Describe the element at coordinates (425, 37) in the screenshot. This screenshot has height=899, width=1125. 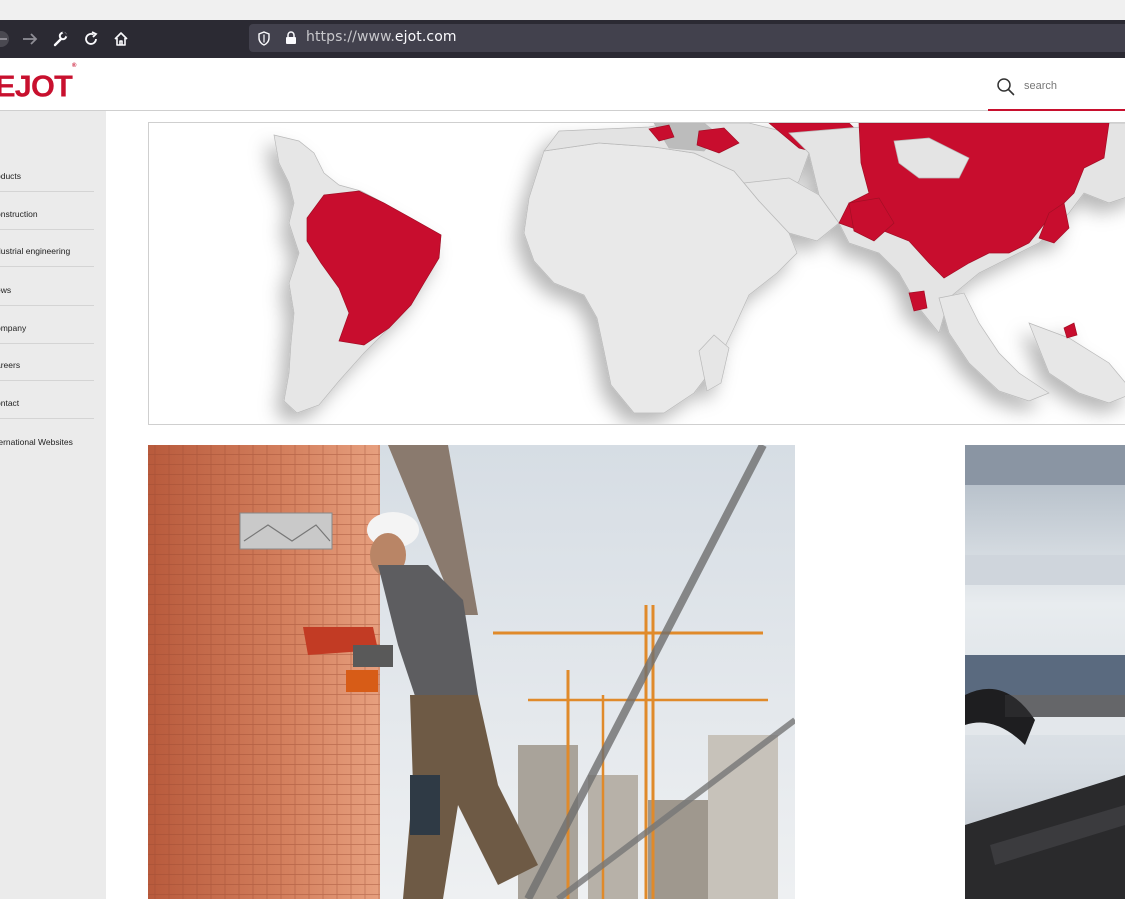
I see `url-domain: ejot.com` at that location.